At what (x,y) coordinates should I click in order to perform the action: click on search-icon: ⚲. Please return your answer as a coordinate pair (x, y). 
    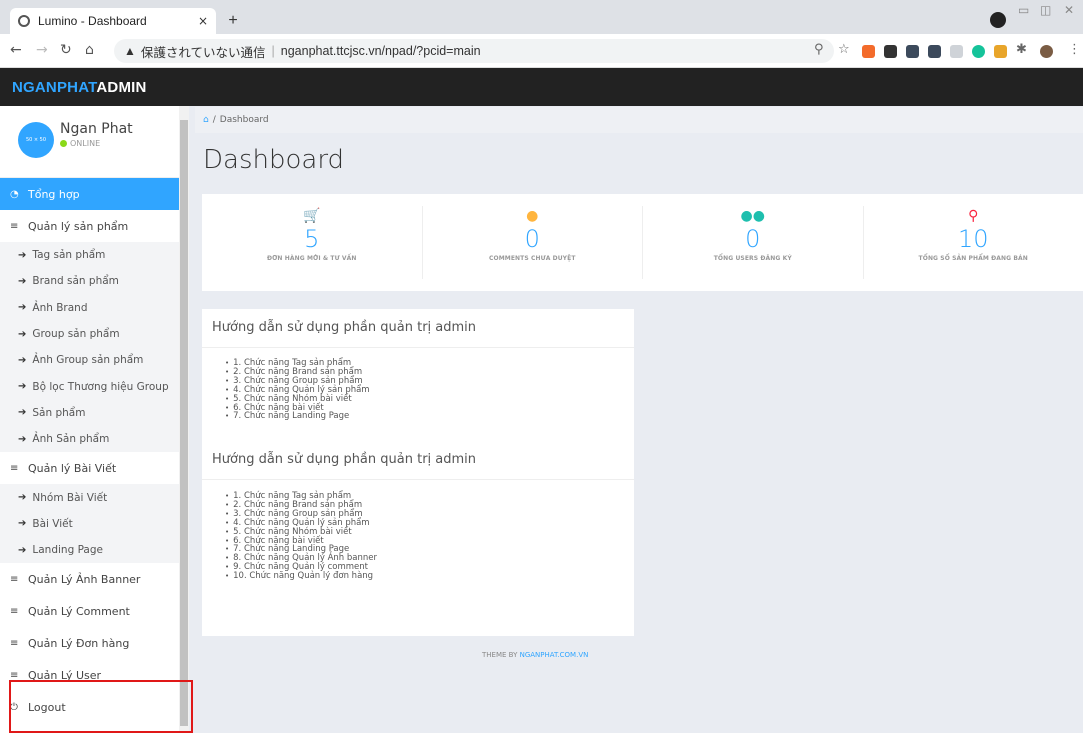
    Looking at the image, I should click on (973, 216).